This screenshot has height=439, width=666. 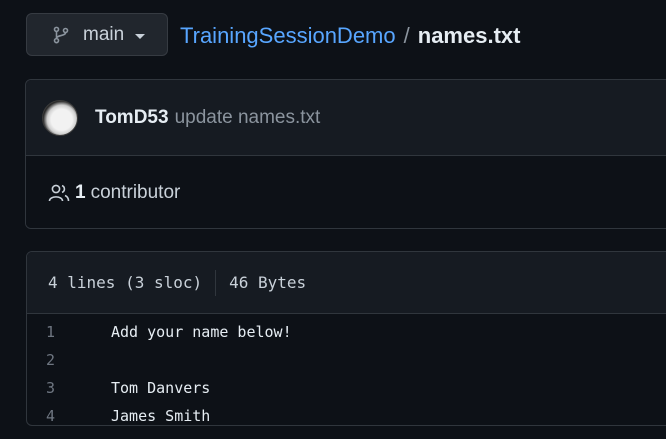 I want to click on breadcrumb-file-name: names.txt, so click(x=469, y=35).